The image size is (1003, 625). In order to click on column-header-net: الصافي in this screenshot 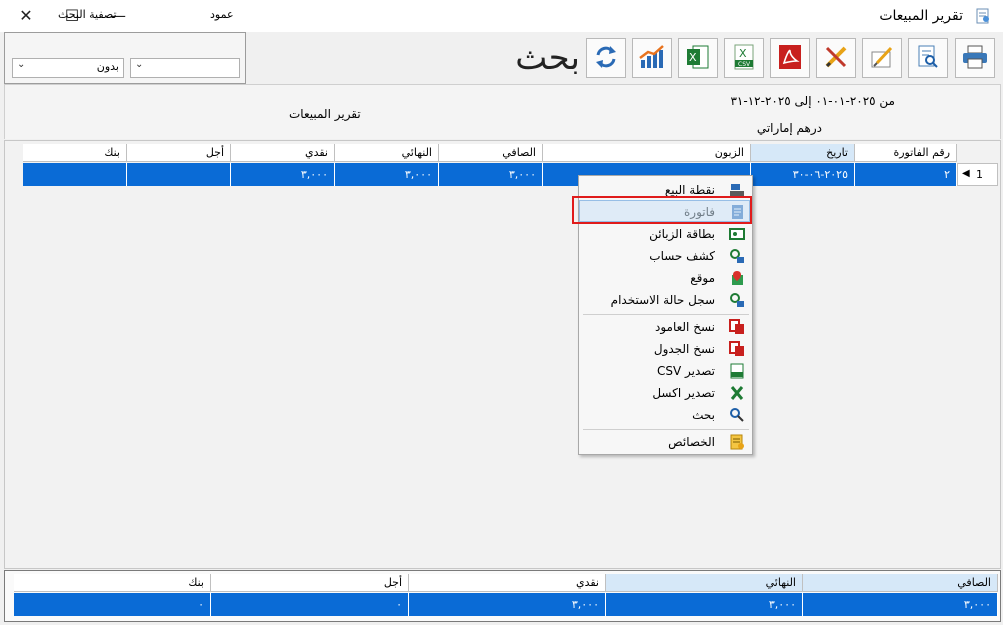, I will do `click(491, 153)`.